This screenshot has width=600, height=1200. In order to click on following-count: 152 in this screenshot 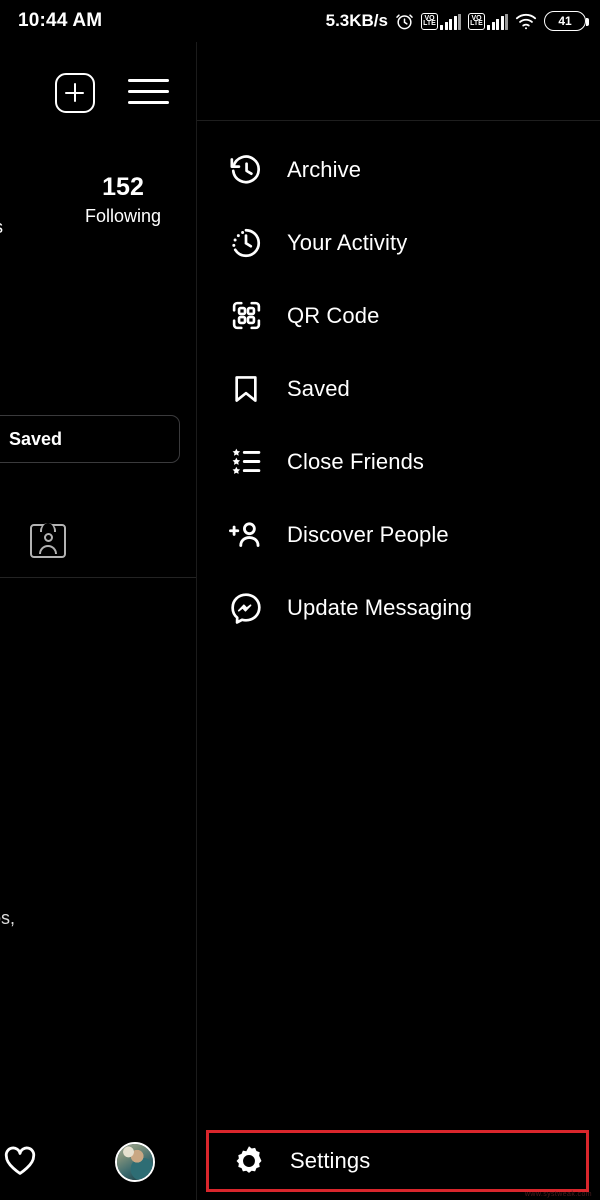, I will do `click(123, 187)`.